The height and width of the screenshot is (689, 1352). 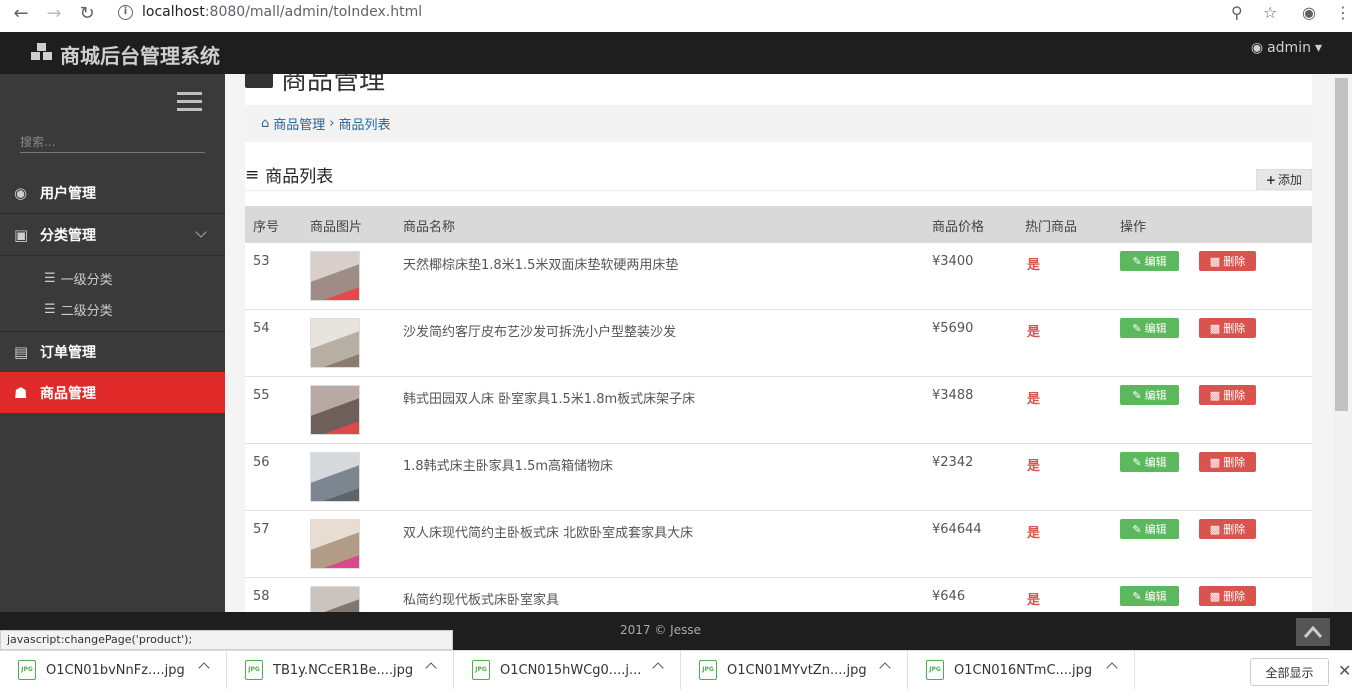 What do you see at coordinates (340, 670) in the screenshot?
I see `download-item: JPG TB1y.NCcER1Be....jpg` at bounding box center [340, 670].